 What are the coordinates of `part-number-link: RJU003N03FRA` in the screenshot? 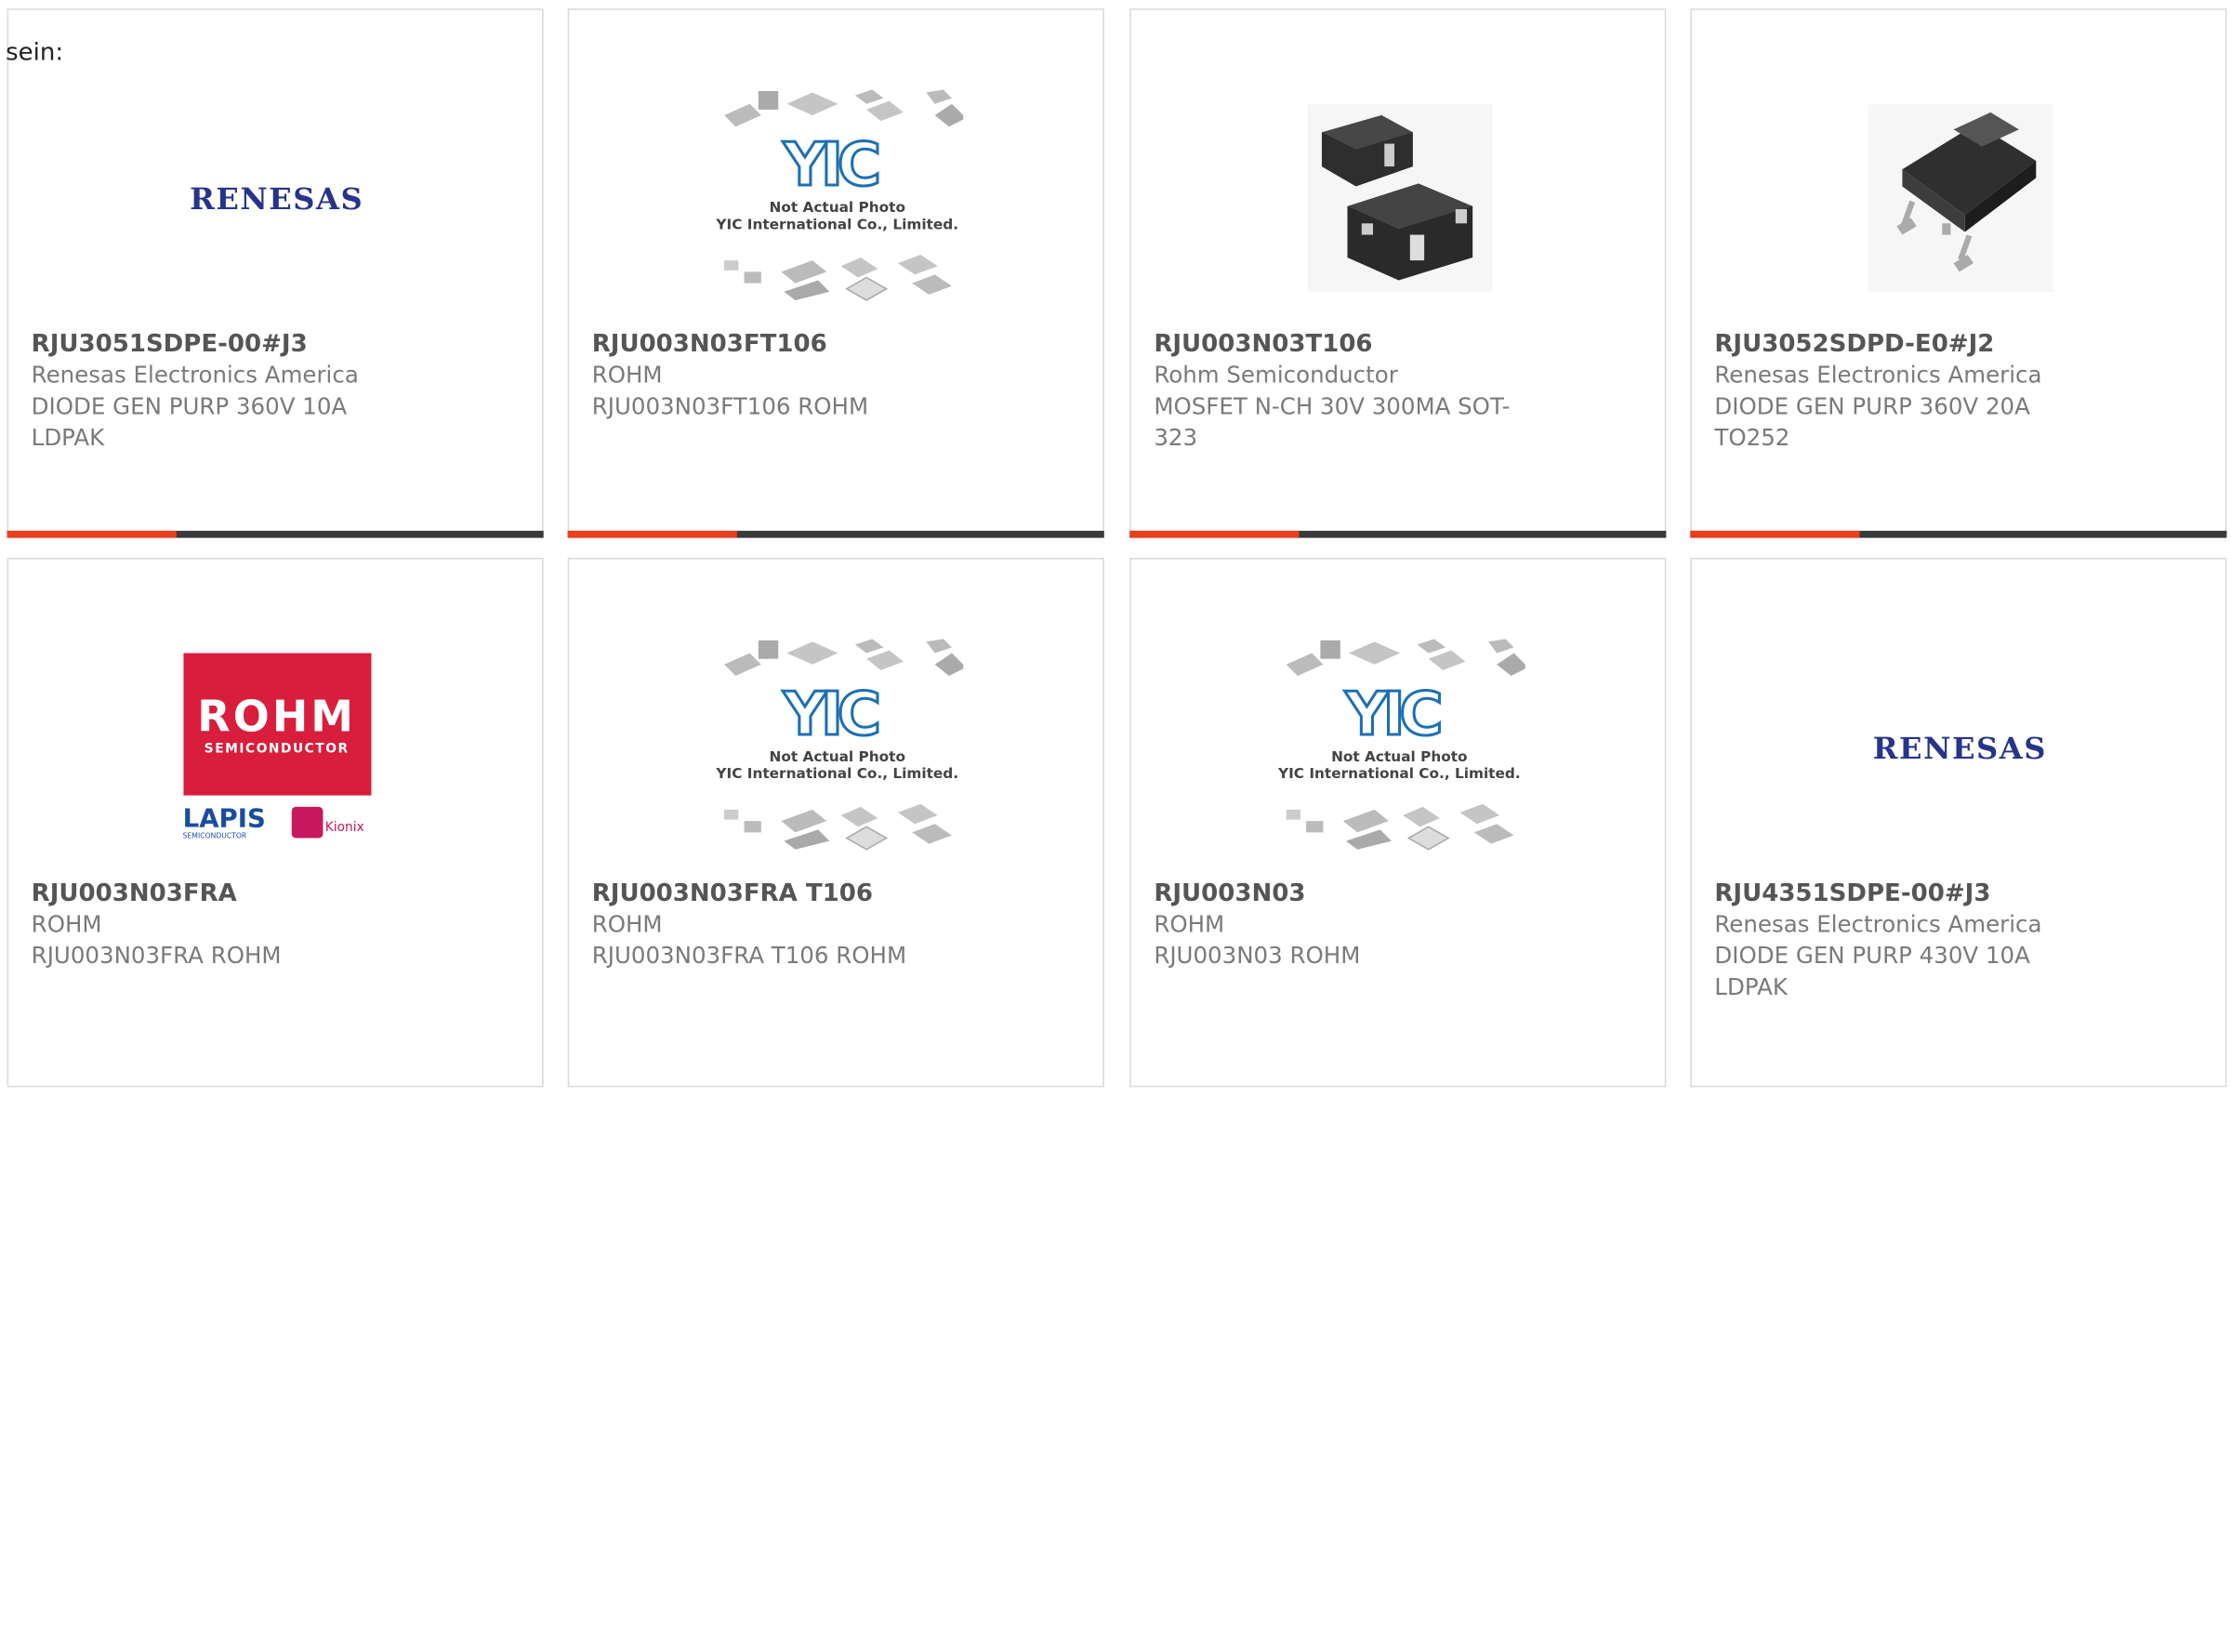 It's located at (245, 893).